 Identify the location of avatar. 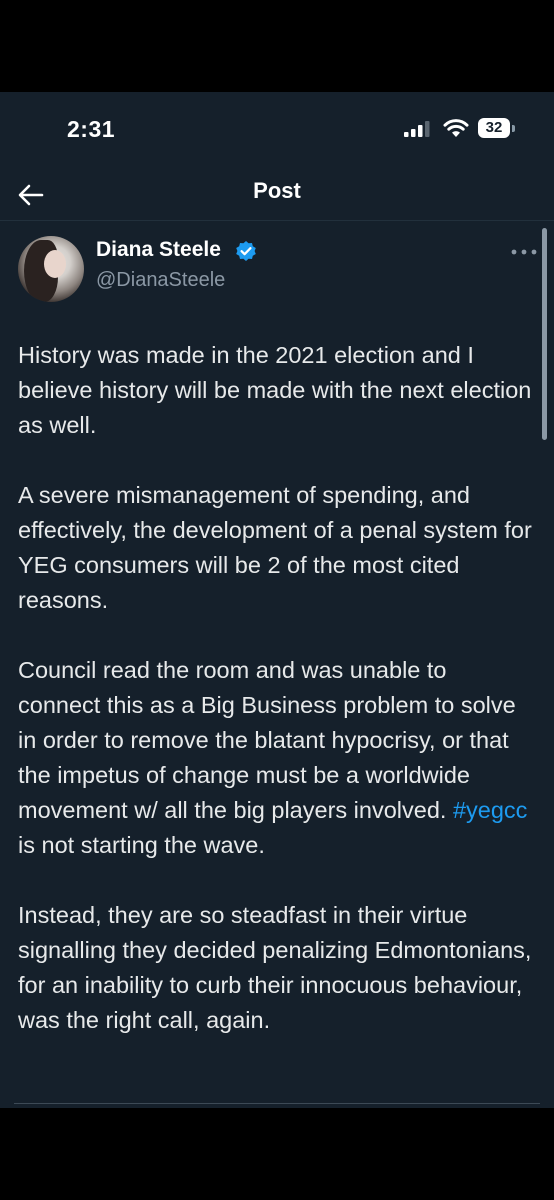
(51, 269).